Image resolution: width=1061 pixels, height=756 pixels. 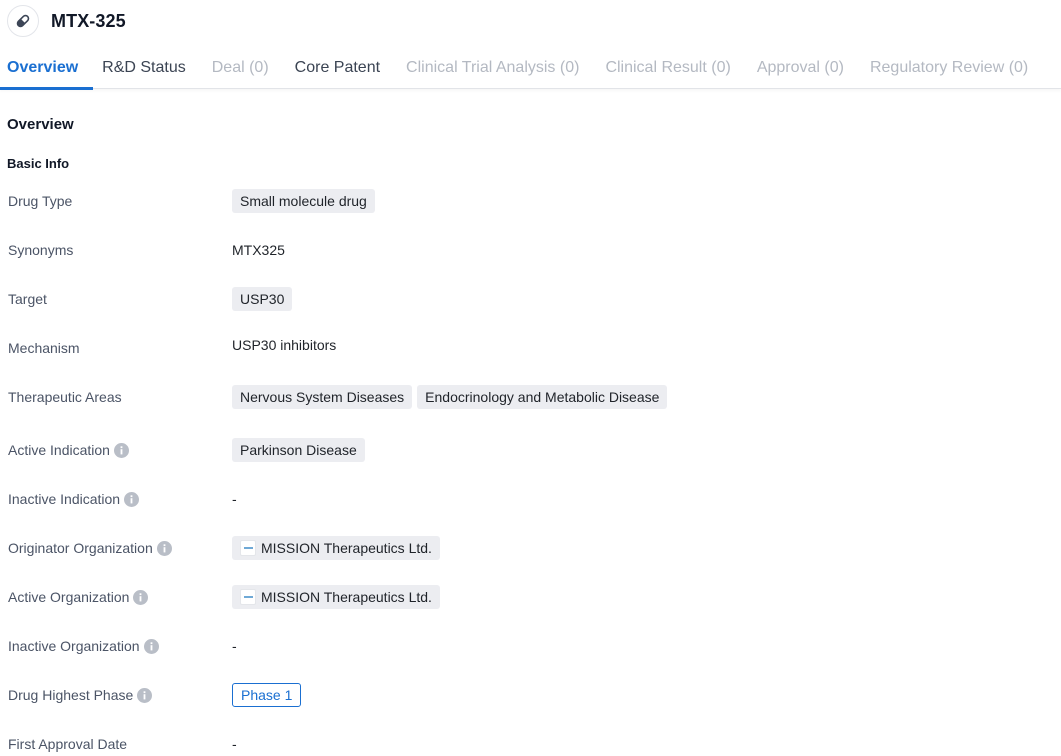 What do you see at coordinates (298, 450) in the screenshot?
I see `indication-tag: Parkinson Disease` at bounding box center [298, 450].